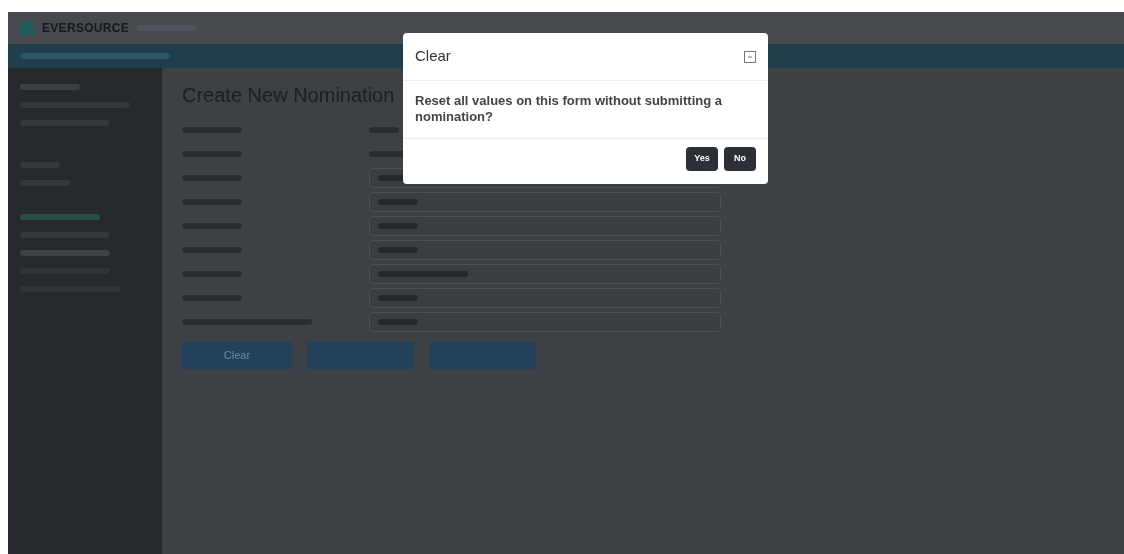 The height and width of the screenshot is (554, 1124). I want to click on modal-message: Reset all values on this form without submitting a nomination?, so click(585, 110).